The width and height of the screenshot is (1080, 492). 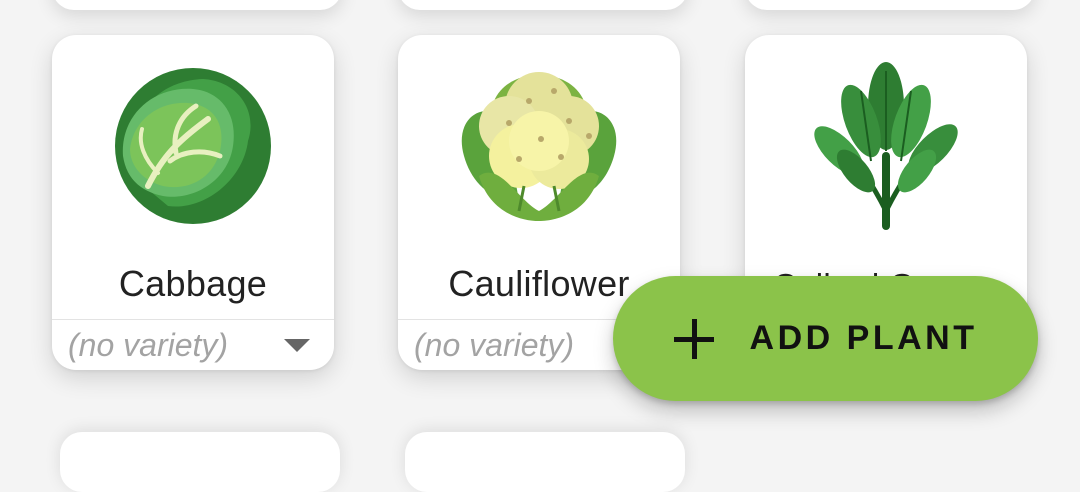 I want to click on dropdown-arrow-icon, so click(x=297, y=345).